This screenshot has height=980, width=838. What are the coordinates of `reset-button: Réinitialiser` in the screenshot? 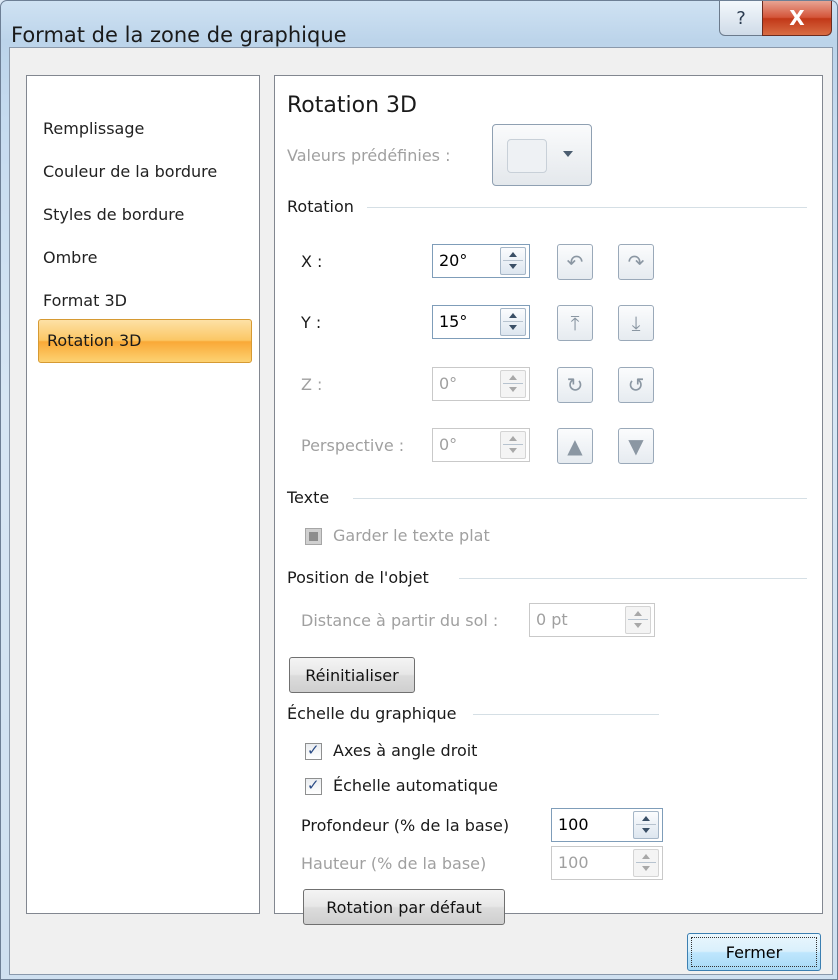 It's located at (352, 675).